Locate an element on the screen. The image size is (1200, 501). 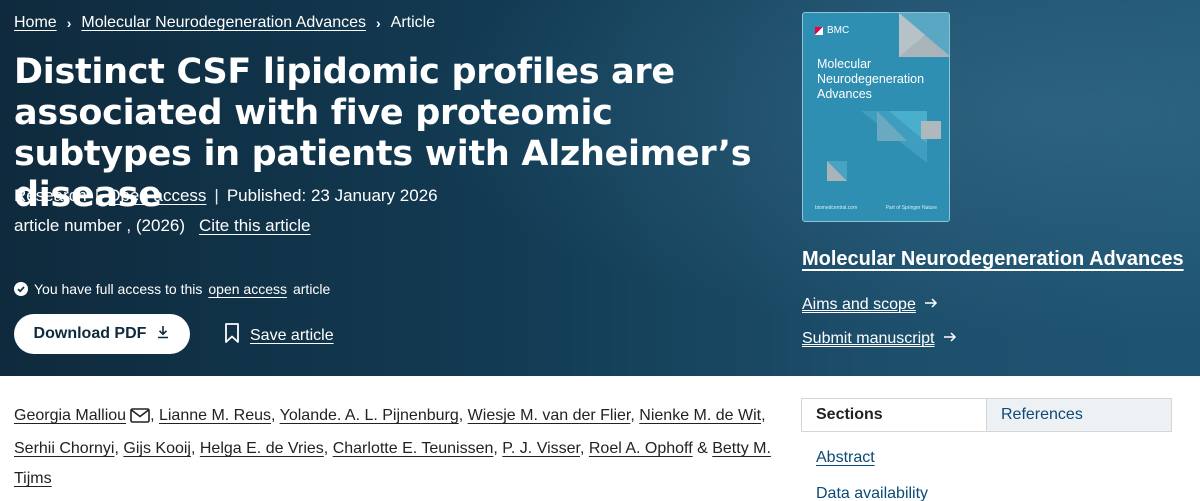
published-date: Published: 23 January 2026 is located at coordinates (332, 195).